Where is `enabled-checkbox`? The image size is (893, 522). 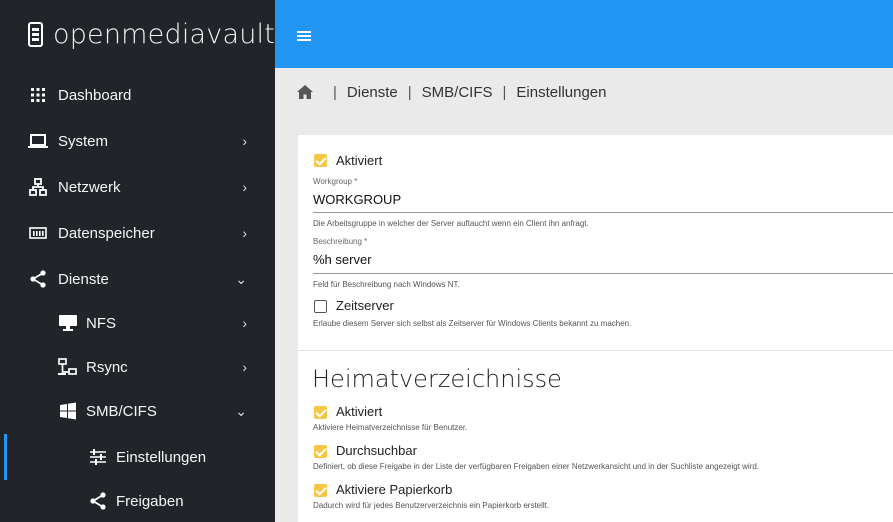
enabled-checkbox is located at coordinates (320, 160).